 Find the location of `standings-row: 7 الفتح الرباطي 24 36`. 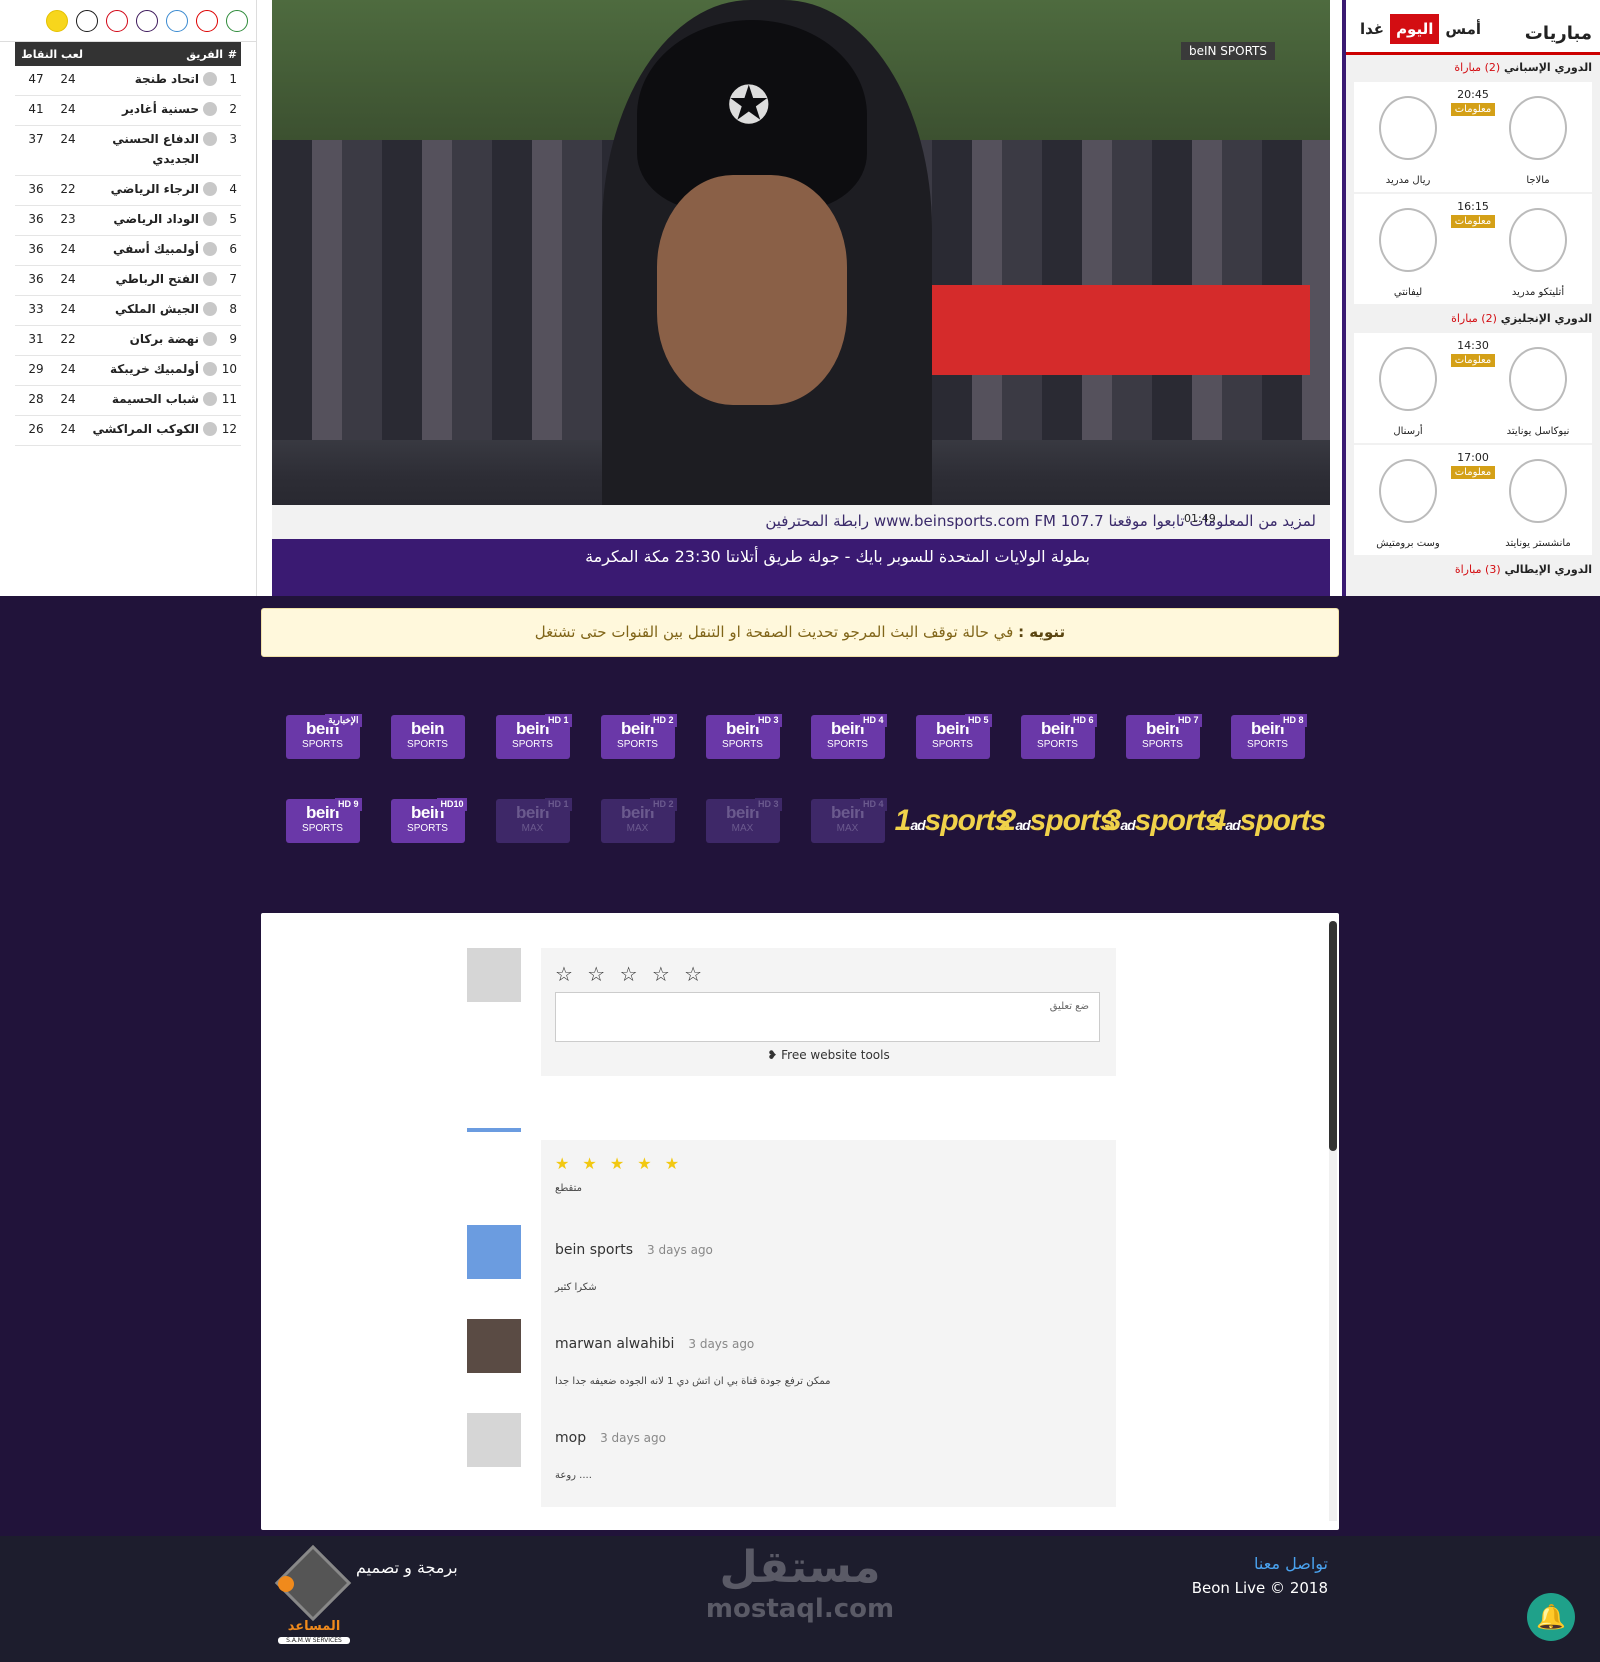

standings-row: 7 الفتح الرباطي 24 36 is located at coordinates (128, 281).